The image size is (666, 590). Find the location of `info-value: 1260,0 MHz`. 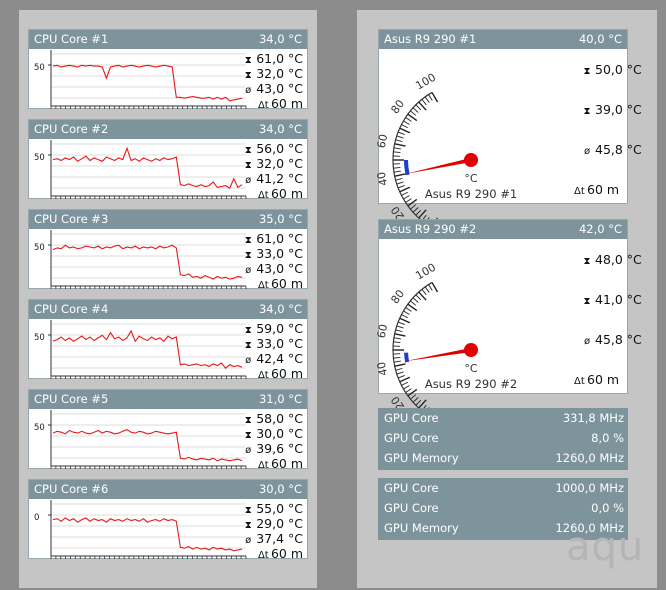

info-value: 1260,0 MHz is located at coordinates (589, 458).